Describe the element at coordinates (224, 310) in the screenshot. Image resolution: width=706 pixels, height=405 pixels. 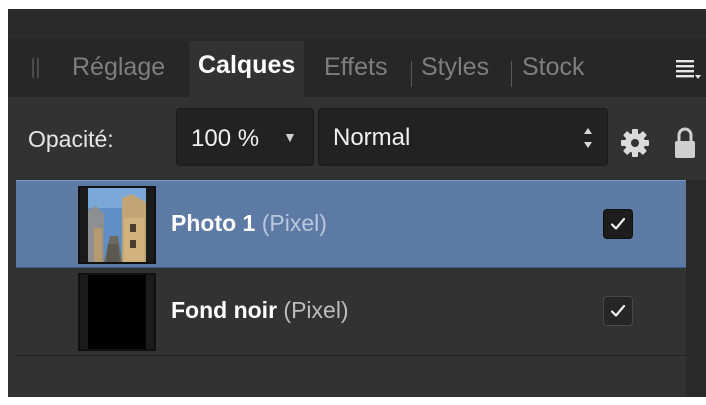
I see `layer-name-text: Fond noir` at that location.